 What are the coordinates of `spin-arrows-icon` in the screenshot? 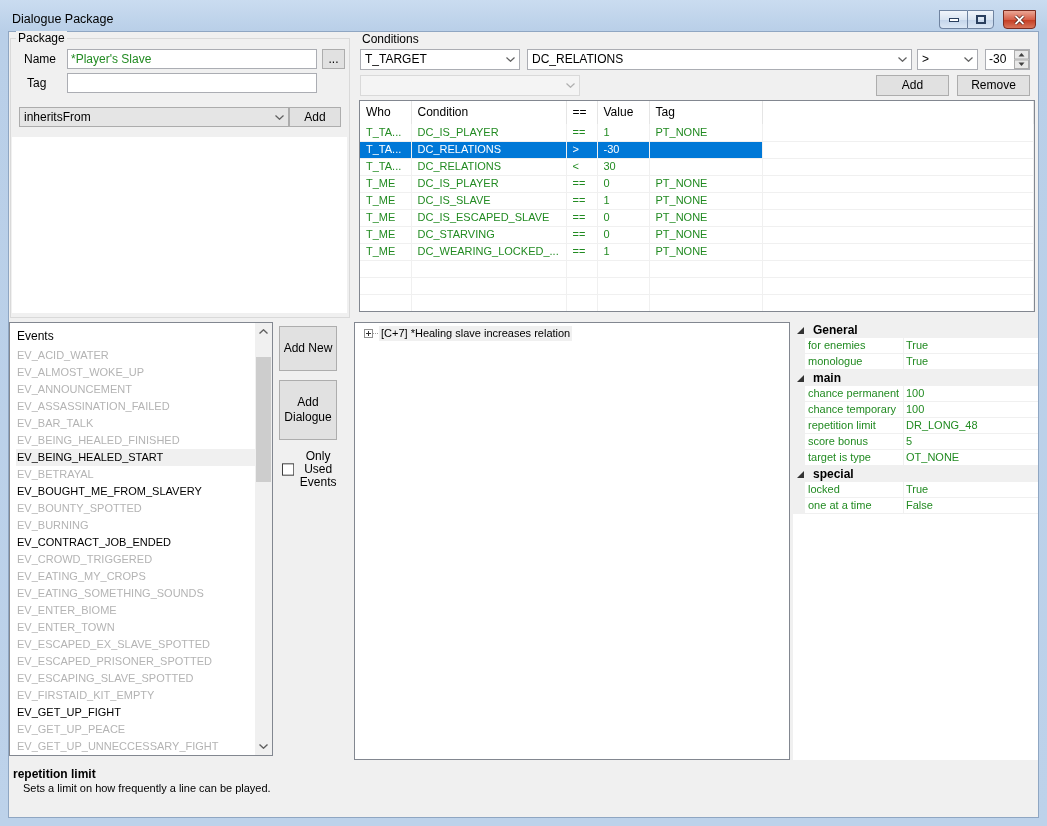 It's located at (1021, 59).